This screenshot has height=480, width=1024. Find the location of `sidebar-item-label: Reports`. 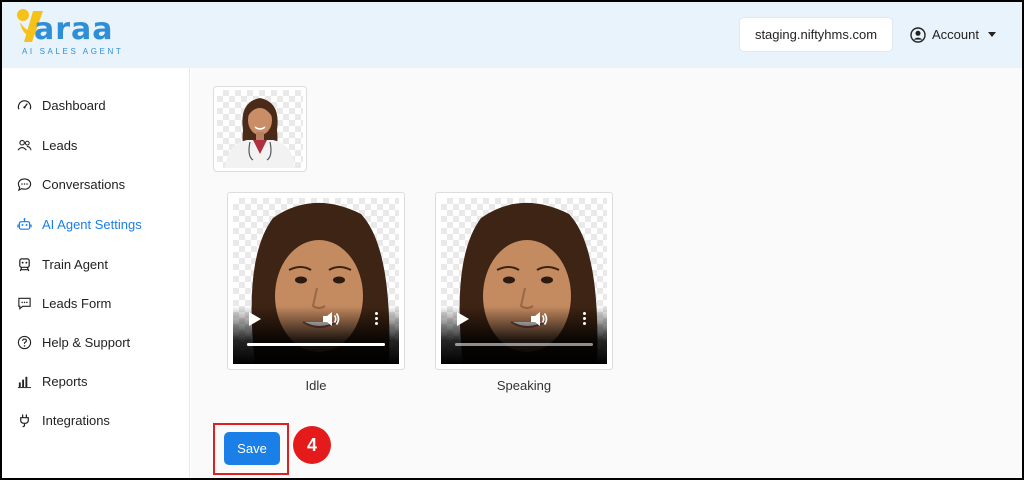

sidebar-item-label: Reports is located at coordinates (65, 381).